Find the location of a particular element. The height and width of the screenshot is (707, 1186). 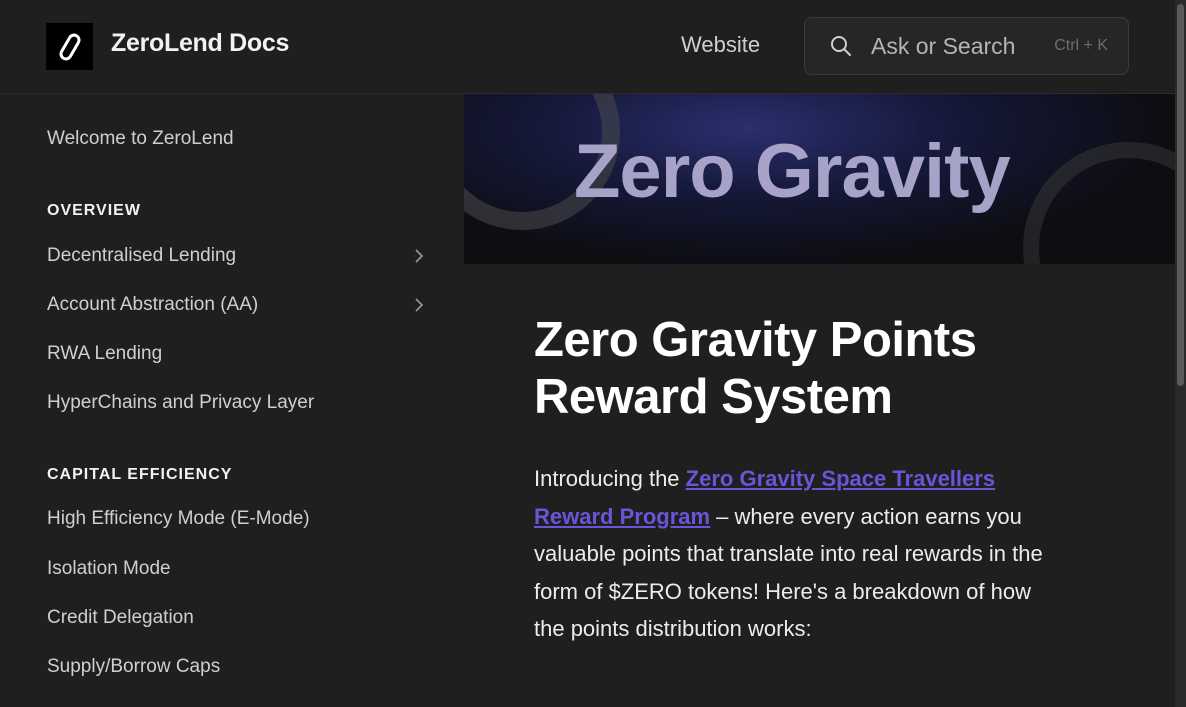

sidebar-item-rwa-lending: RWA Lending is located at coordinates (104, 354).